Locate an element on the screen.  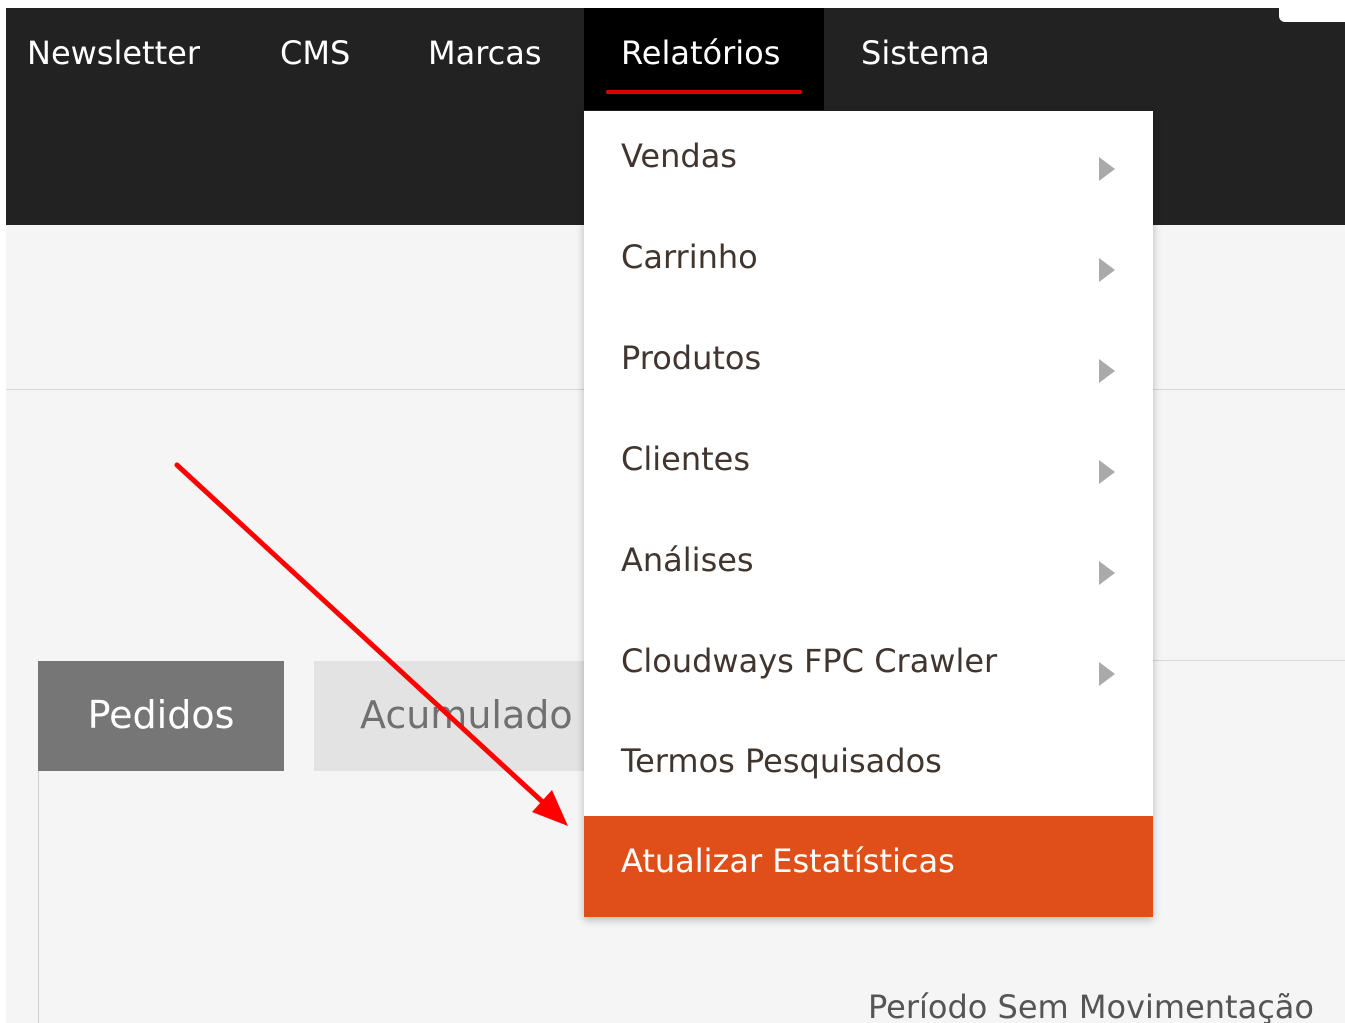
topbar-corner-box is located at coordinates (1312, 15).